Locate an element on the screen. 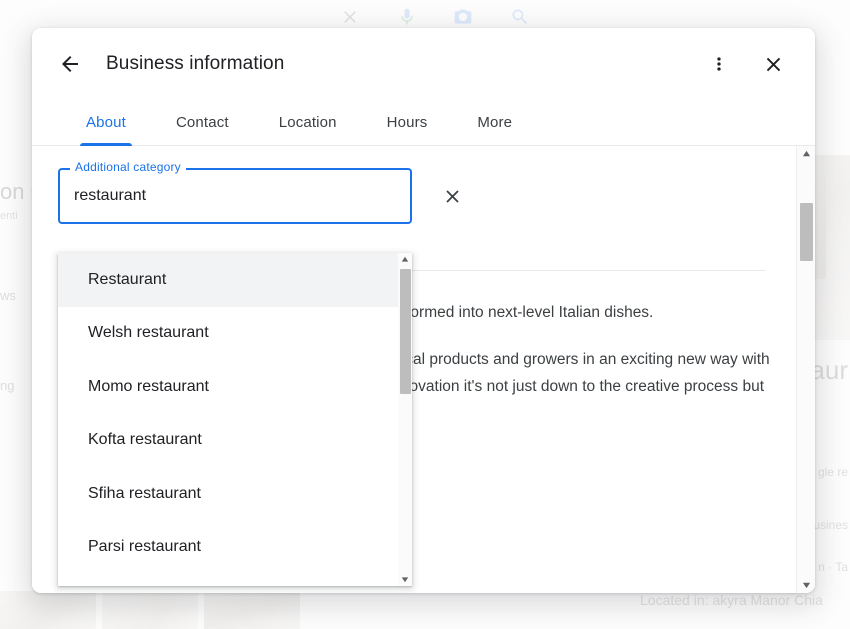 The height and width of the screenshot is (629, 850). page-title: Business information is located at coordinates (195, 63).